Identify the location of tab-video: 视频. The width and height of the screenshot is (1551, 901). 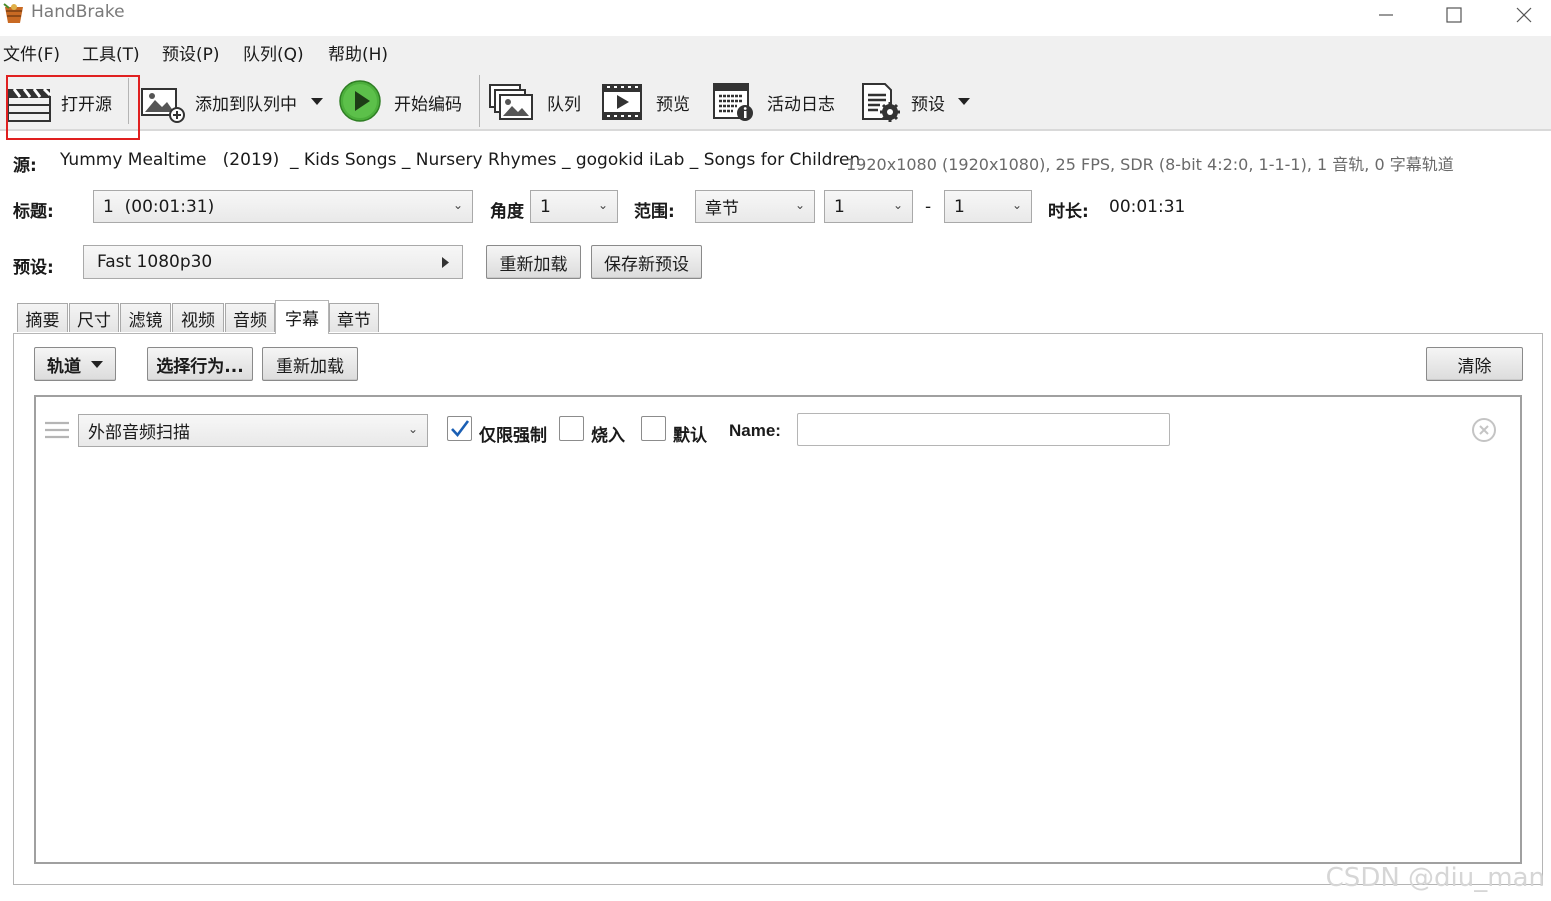
(198, 317).